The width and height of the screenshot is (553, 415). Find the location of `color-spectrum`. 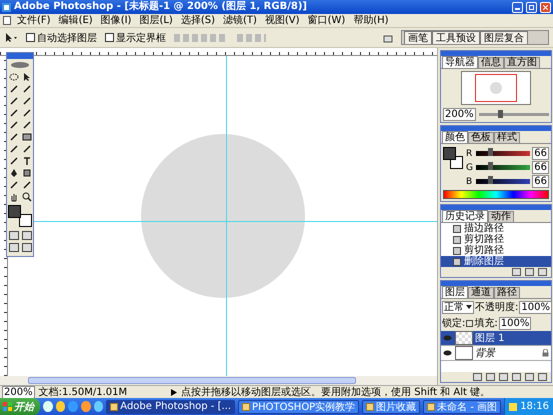

color-spectrum is located at coordinates (496, 194).